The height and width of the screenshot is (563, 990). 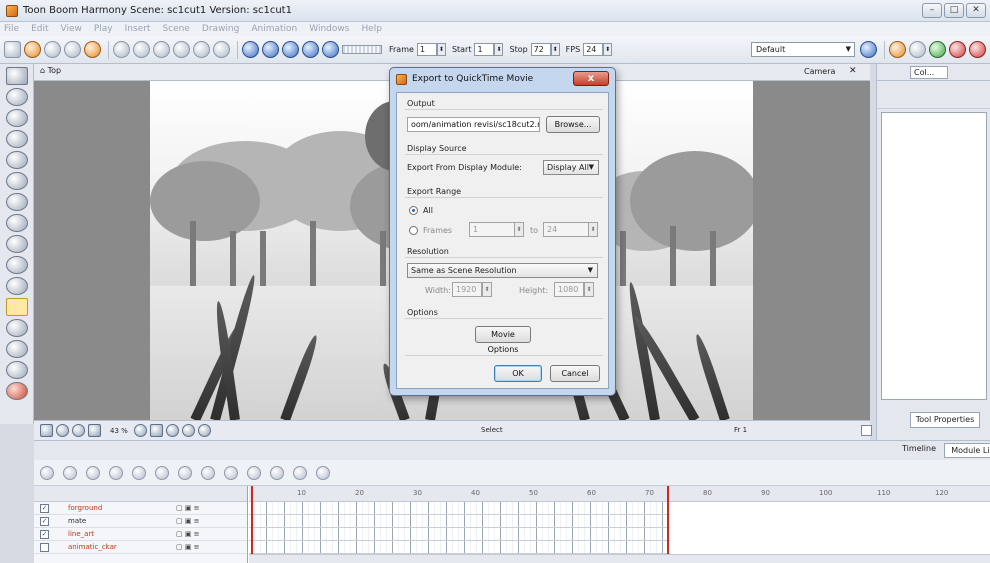 I want to click on view-tab-top: ⌂ Top, so click(x=50, y=70).